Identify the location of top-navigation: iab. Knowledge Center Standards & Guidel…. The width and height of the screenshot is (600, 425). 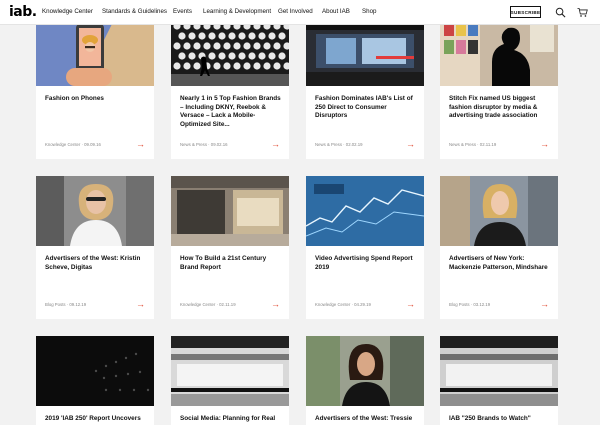
(300, 12).